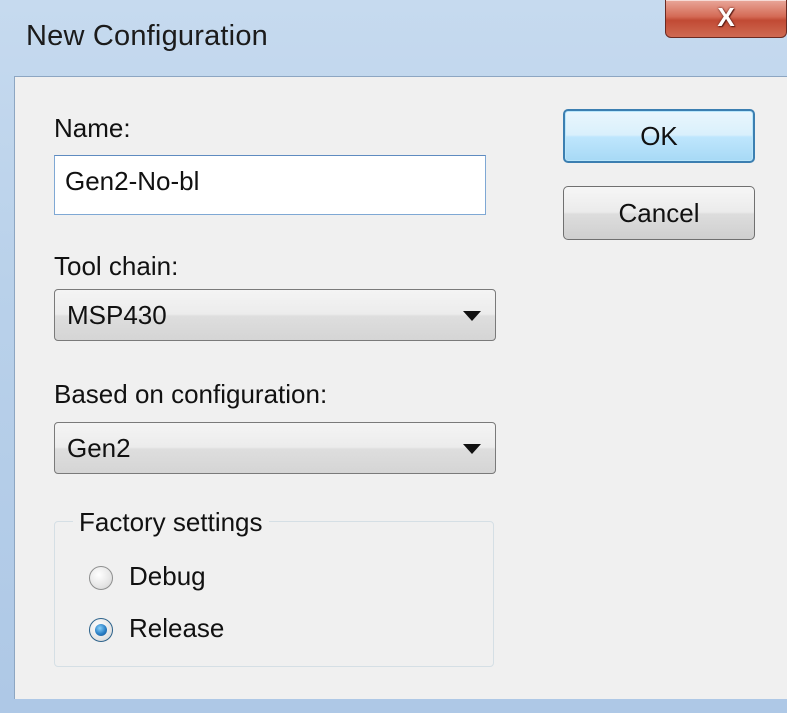 This screenshot has width=787, height=713. I want to click on radio-selected-dot, so click(101, 630).